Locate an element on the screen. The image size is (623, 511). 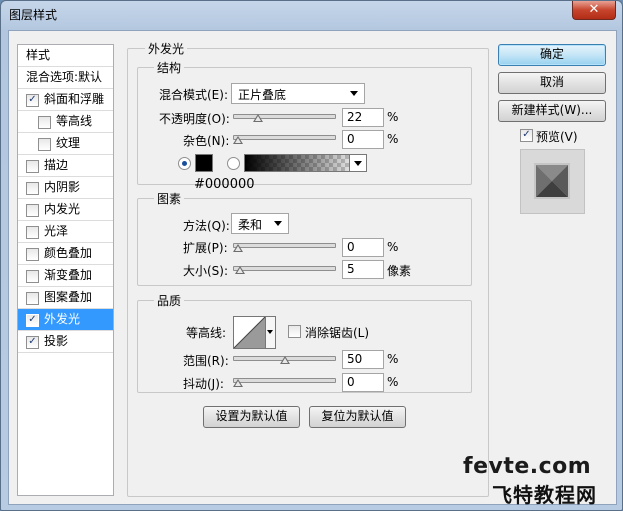
divider is located at coordinates (65, 352).